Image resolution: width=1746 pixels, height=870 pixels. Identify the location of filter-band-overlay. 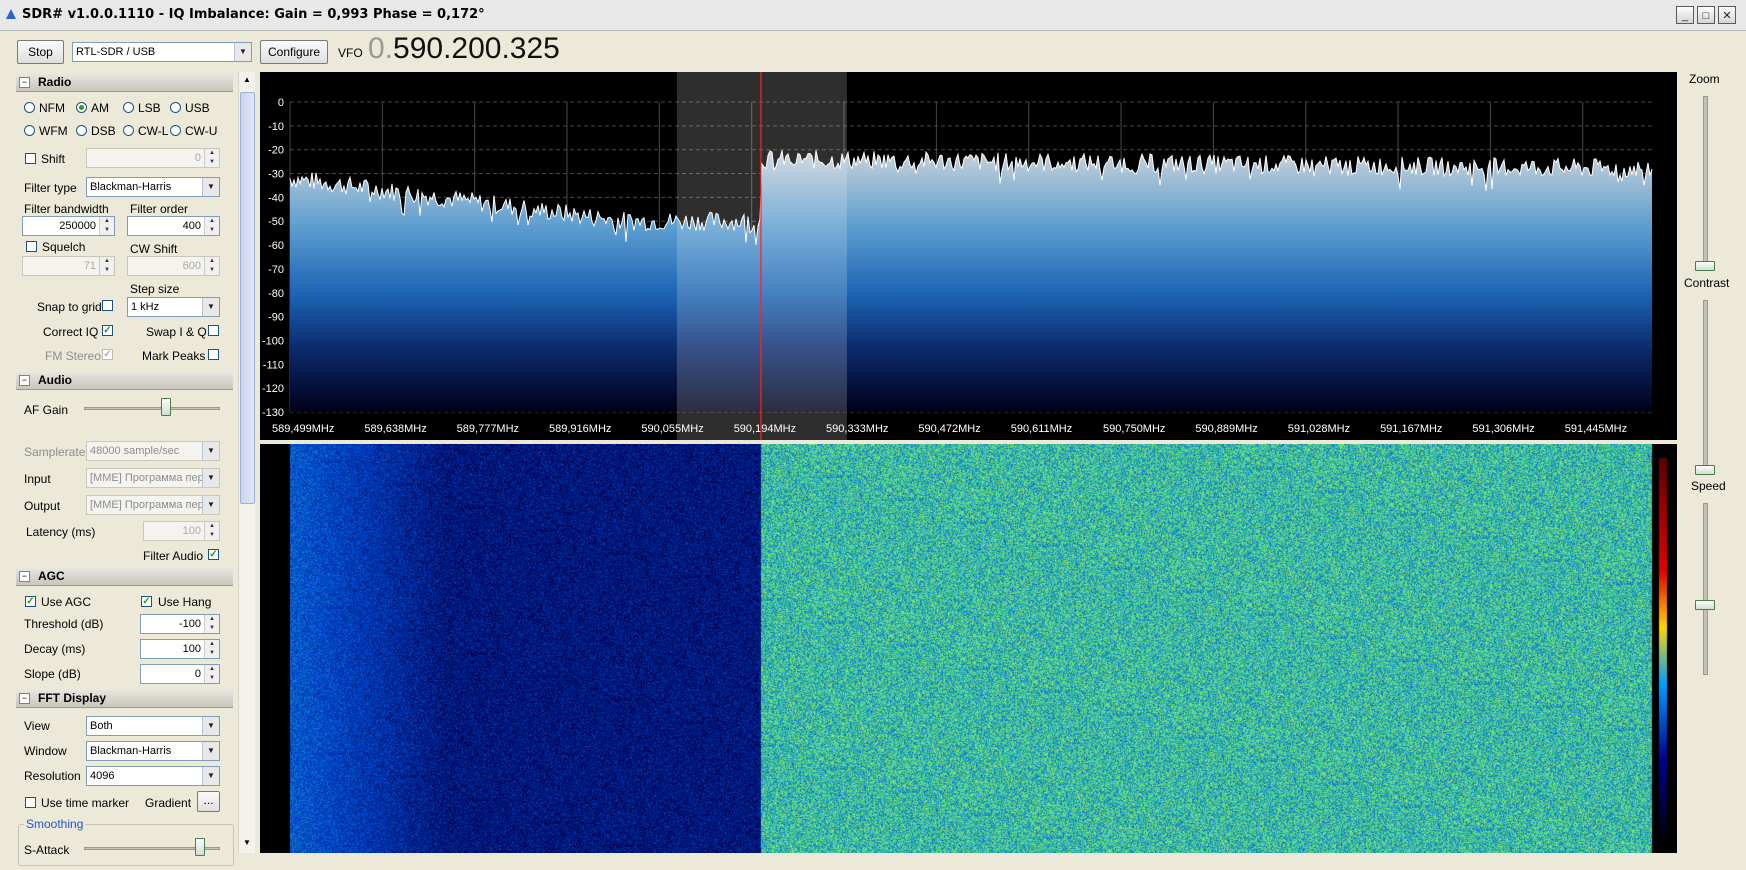
(761, 256).